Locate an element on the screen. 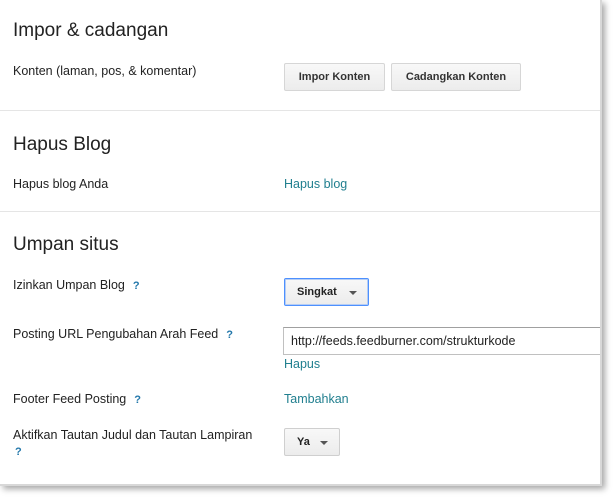  allow-feed-label: Izinkan Umpan Blog? is located at coordinates (76, 285).